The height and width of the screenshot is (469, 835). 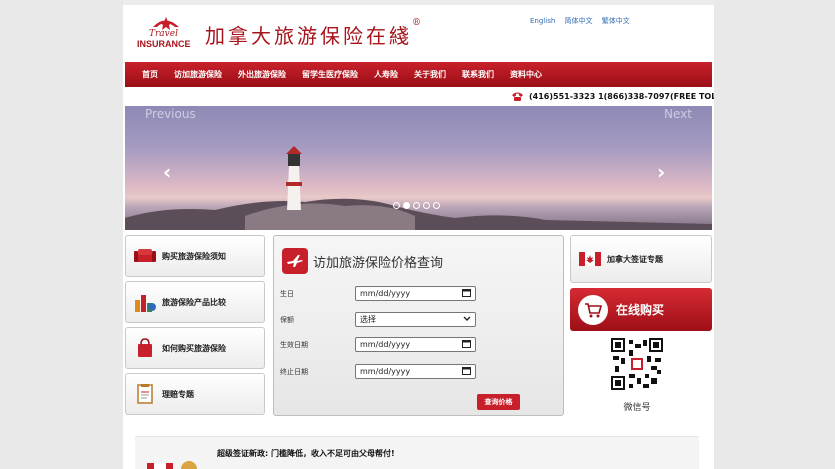 What do you see at coordinates (145, 74) in the screenshot?
I see `nav-home: 首页` at bounding box center [145, 74].